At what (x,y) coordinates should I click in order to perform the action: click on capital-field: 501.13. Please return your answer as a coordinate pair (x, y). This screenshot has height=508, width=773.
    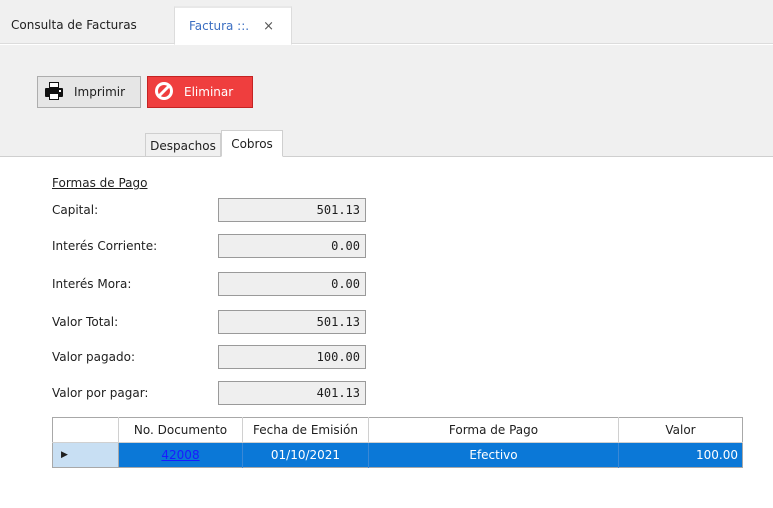
    Looking at the image, I should click on (292, 210).